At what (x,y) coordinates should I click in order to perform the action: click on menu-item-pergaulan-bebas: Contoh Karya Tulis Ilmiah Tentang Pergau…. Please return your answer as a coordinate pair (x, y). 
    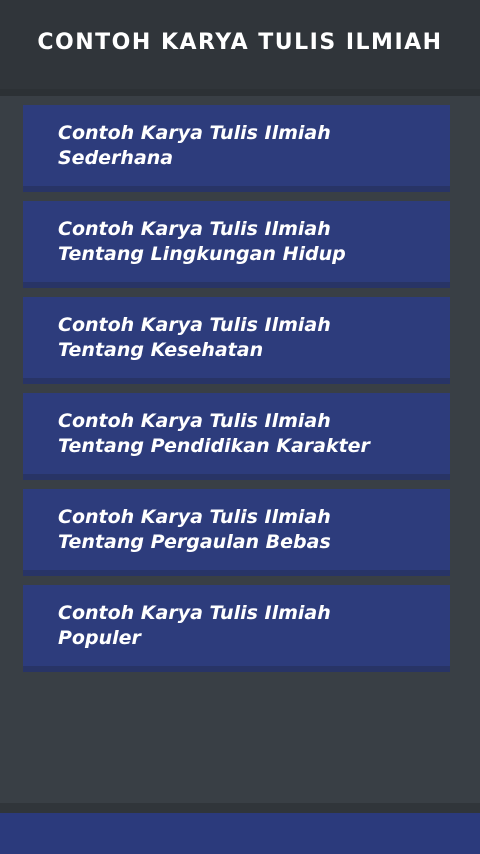
    Looking at the image, I should click on (236, 532).